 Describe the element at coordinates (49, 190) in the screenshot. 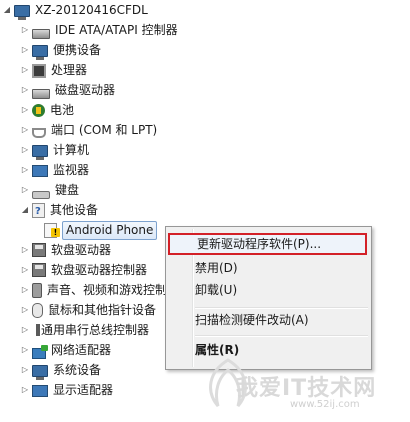

I see `tree-item-keyboard: ▷ 键盘` at that location.